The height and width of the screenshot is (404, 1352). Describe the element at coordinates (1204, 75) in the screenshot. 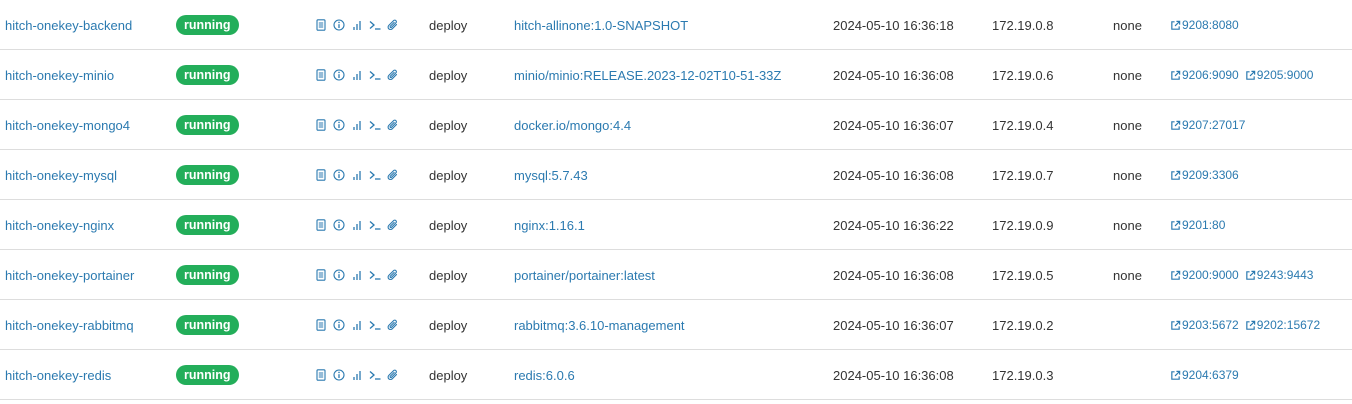

I see `published-port-link: 9206:9090` at that location.